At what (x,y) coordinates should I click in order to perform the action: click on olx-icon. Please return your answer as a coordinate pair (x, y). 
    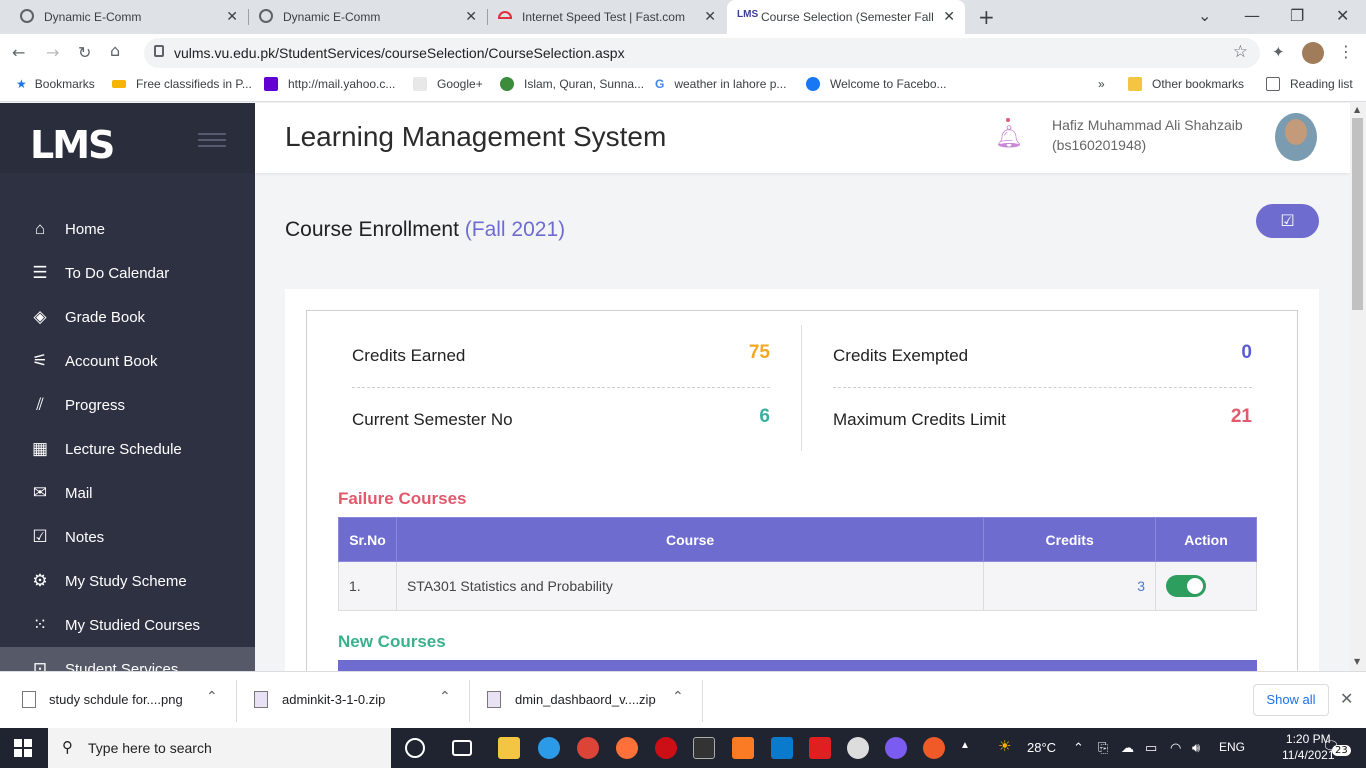
    Looking at the image, I should click on (119, 84).